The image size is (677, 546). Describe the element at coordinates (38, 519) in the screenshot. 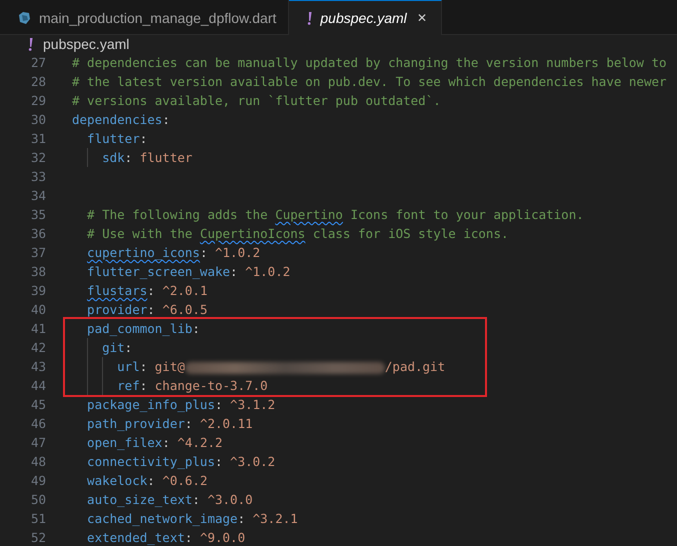

I see `line-number: 51` at that location.